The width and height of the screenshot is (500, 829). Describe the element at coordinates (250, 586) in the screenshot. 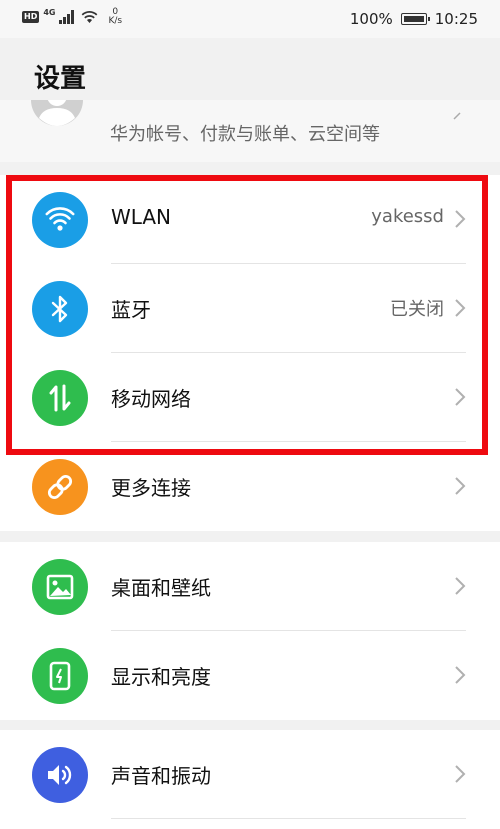

I see `settings-row-wallpaper: 桌面和壁纸` at that location.